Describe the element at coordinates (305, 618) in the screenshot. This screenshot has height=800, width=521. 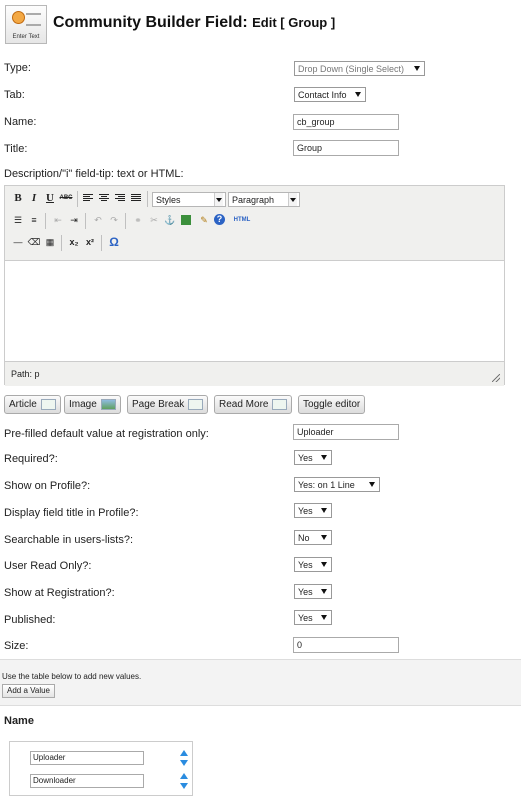
I see `published-value: Yes` at that location.